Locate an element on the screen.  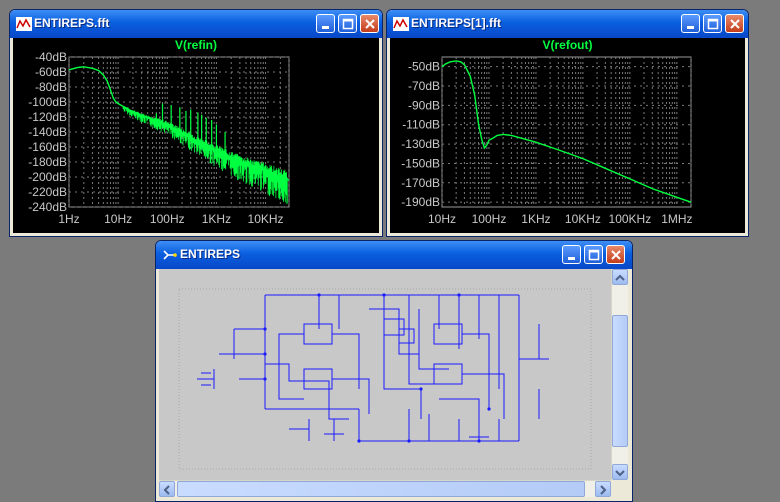
vertical-scrollbar is located at coordinates (619, 374).